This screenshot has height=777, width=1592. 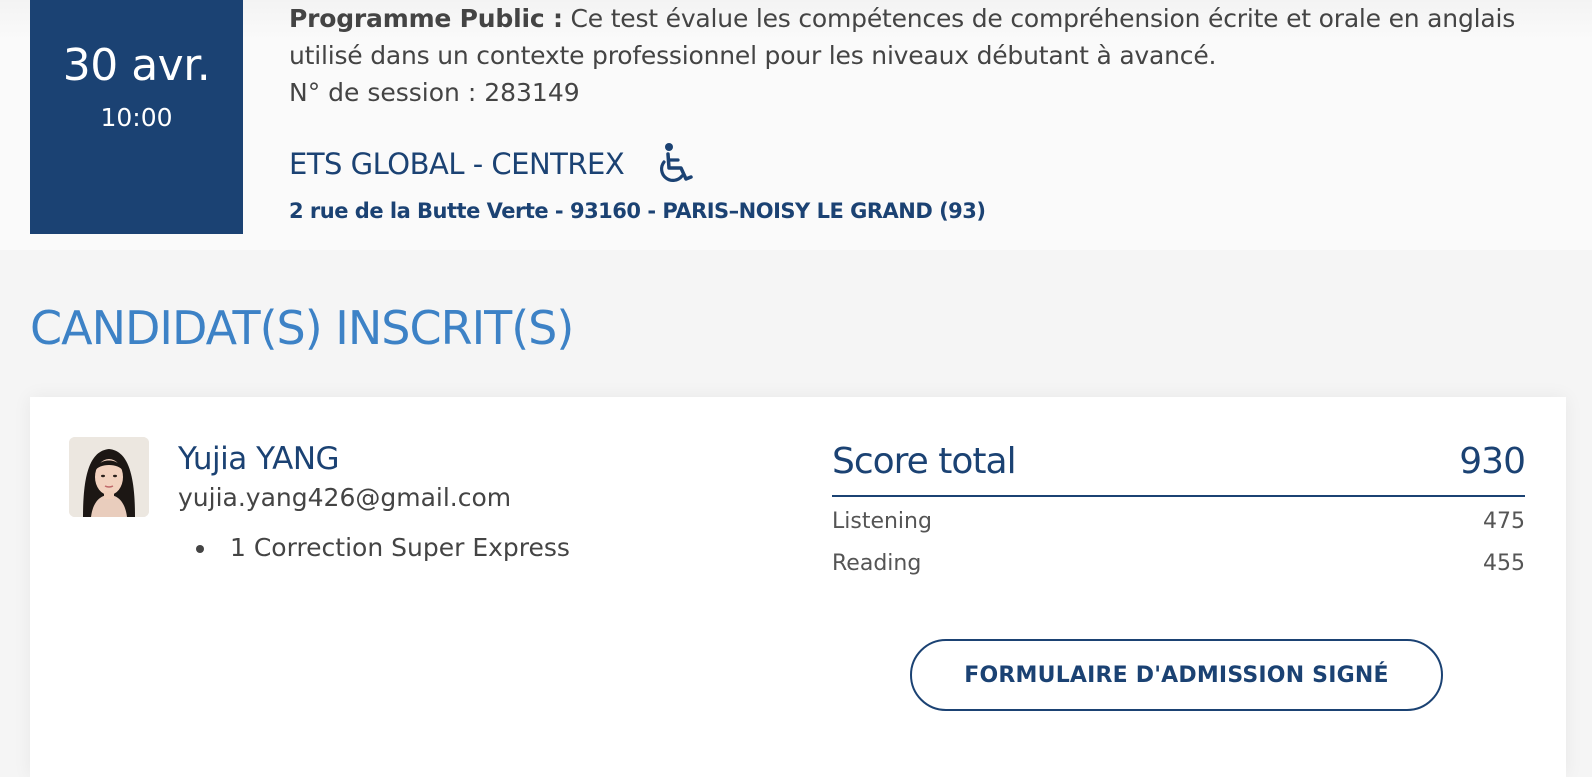 I want to click on candidate-options-list: 1 Correction Super Express, so click(x=374, y=548).